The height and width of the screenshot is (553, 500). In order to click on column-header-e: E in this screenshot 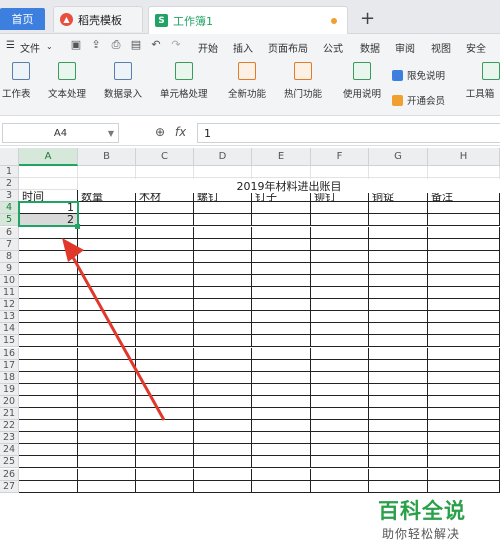, I will do `click(281, 157)`.